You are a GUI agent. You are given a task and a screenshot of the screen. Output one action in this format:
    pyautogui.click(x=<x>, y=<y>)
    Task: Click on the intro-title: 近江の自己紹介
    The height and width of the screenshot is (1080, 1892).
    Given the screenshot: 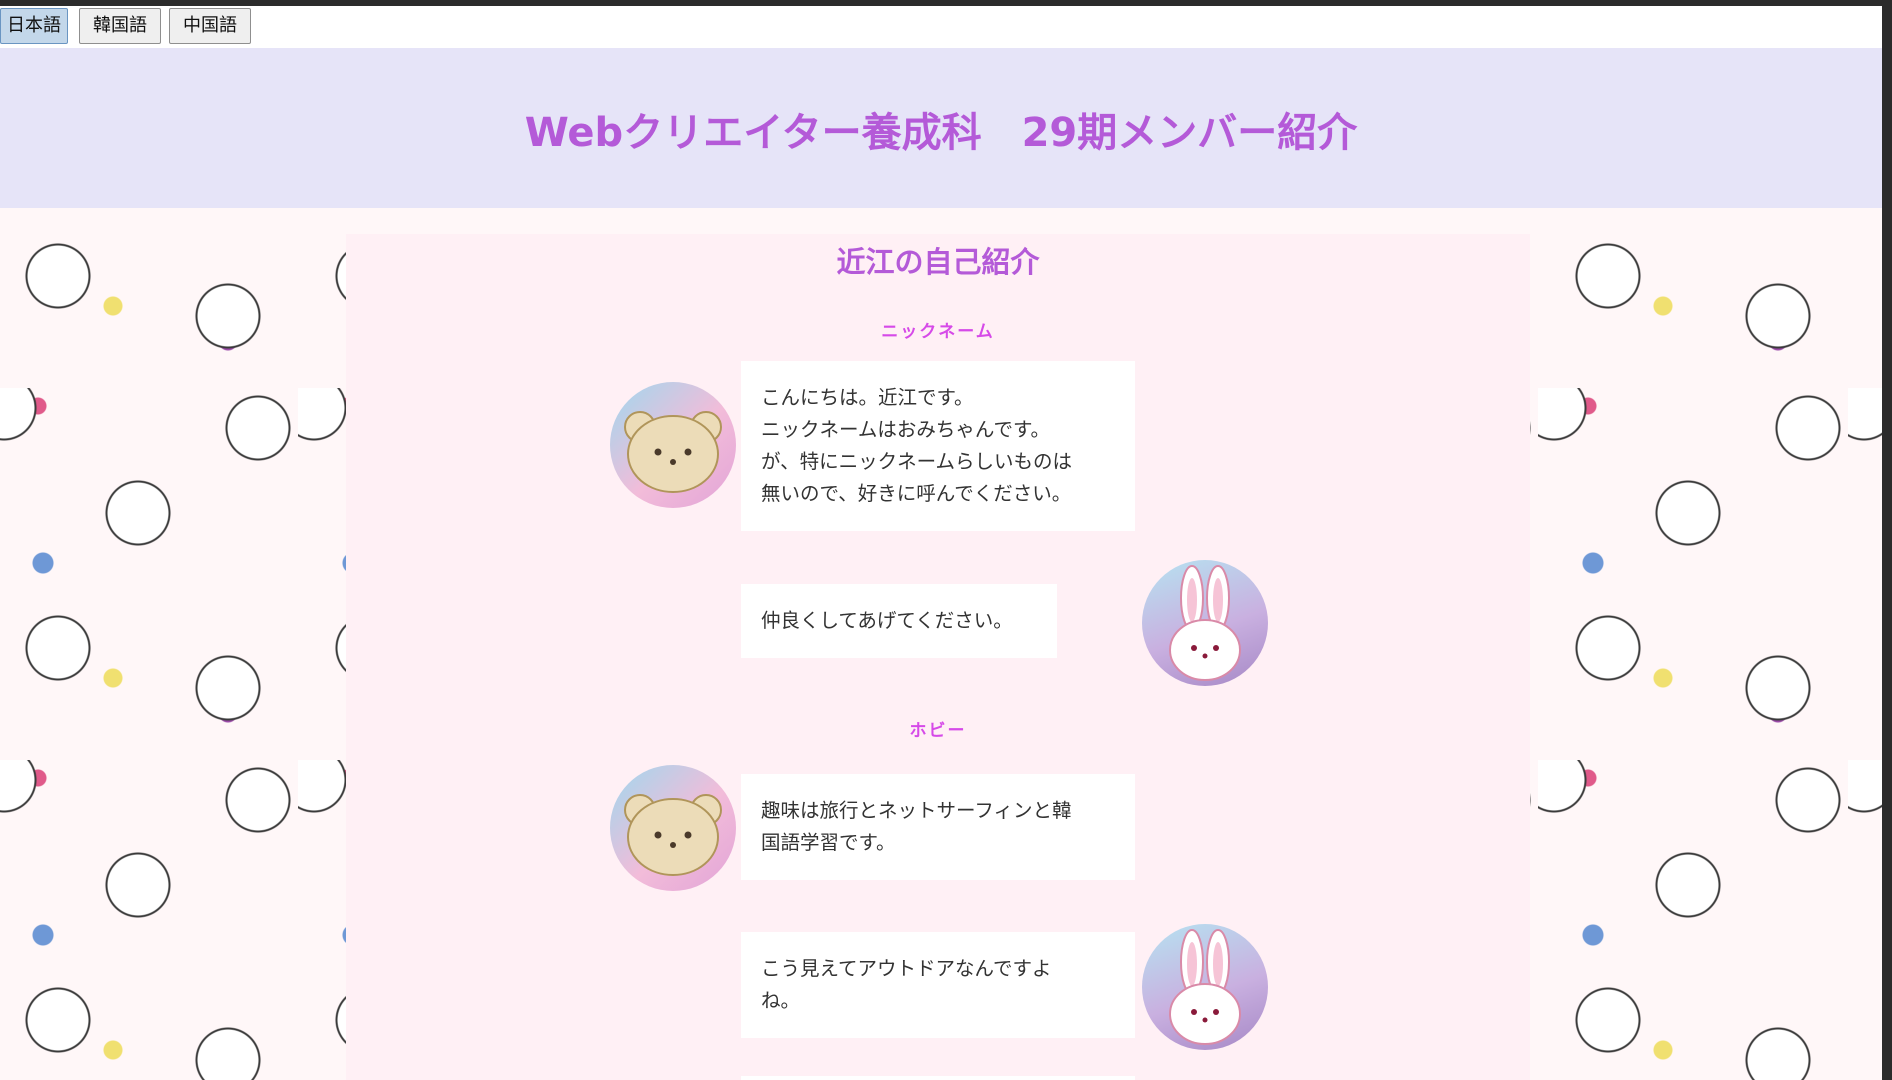 What is the action you would take?
    pyautogui.click(x=938, y=262)
    